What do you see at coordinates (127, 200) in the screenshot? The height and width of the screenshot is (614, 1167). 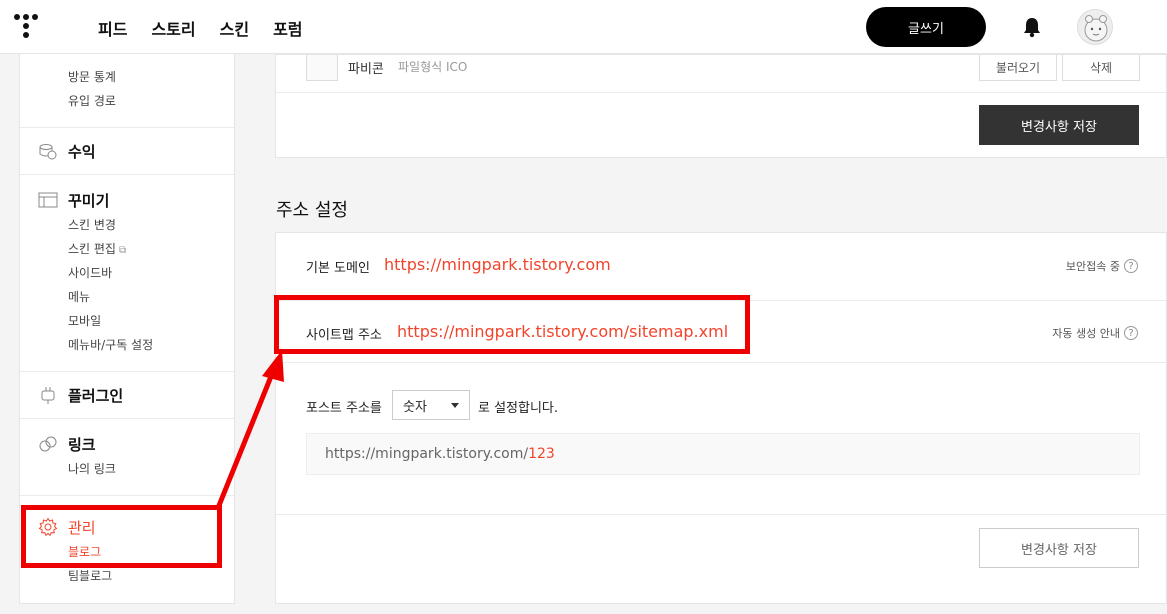 I see `sidebar-item-decorate: 꾸미기` at bounding box center [127, 200].